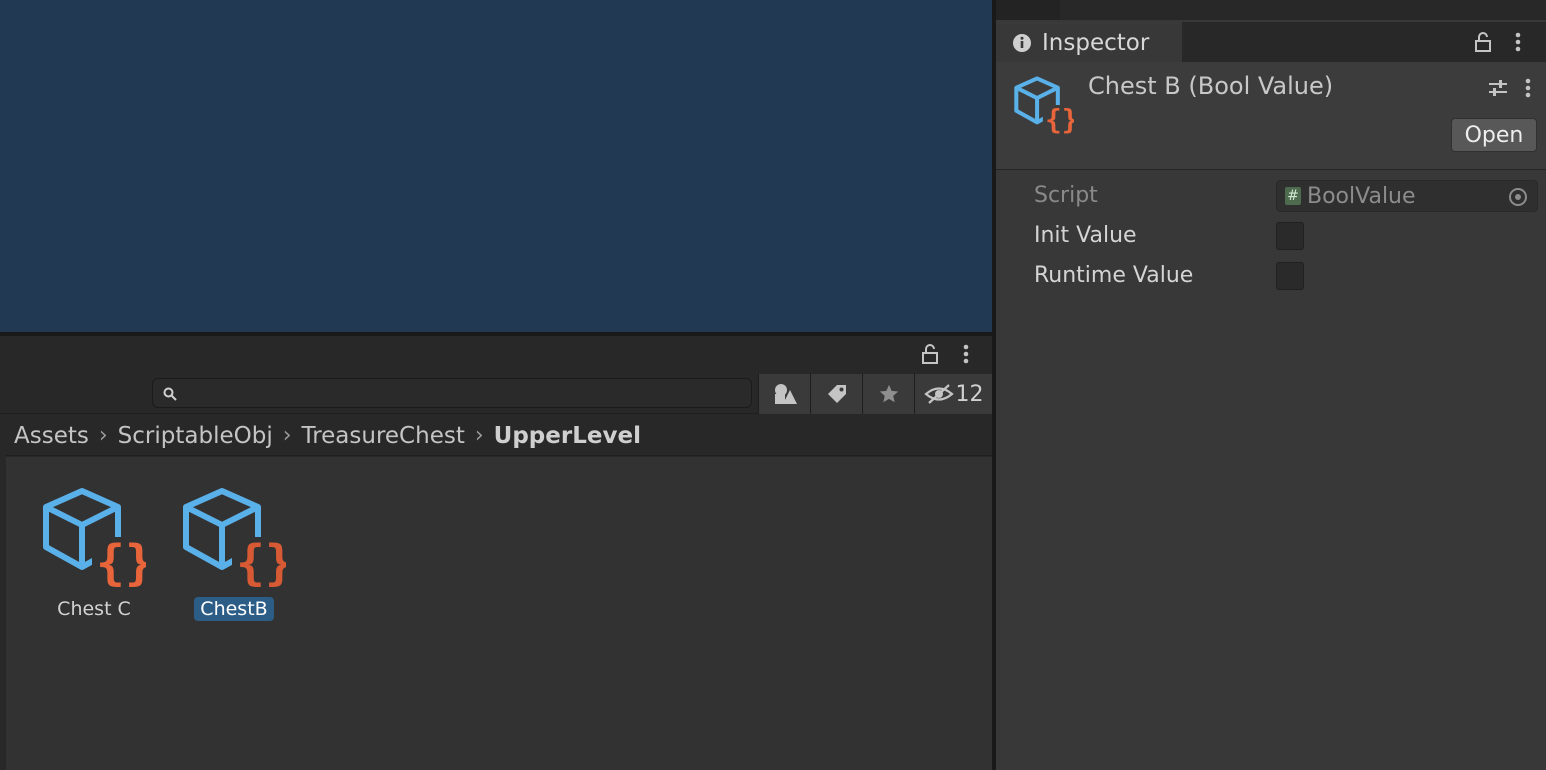  I want to click on asset-item-chestb: {} ChestB, so click(234, 567).